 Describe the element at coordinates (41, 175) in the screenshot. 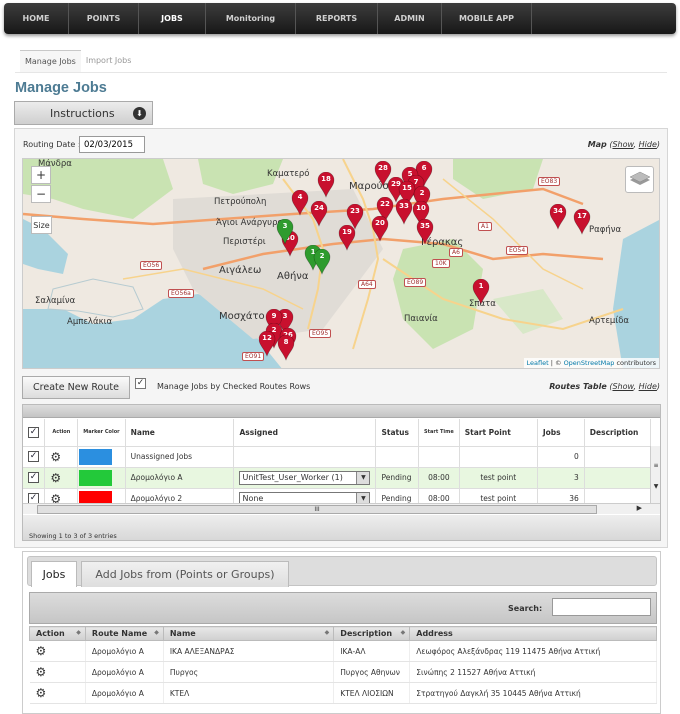

I see `zoom-in-button: +` at that location.